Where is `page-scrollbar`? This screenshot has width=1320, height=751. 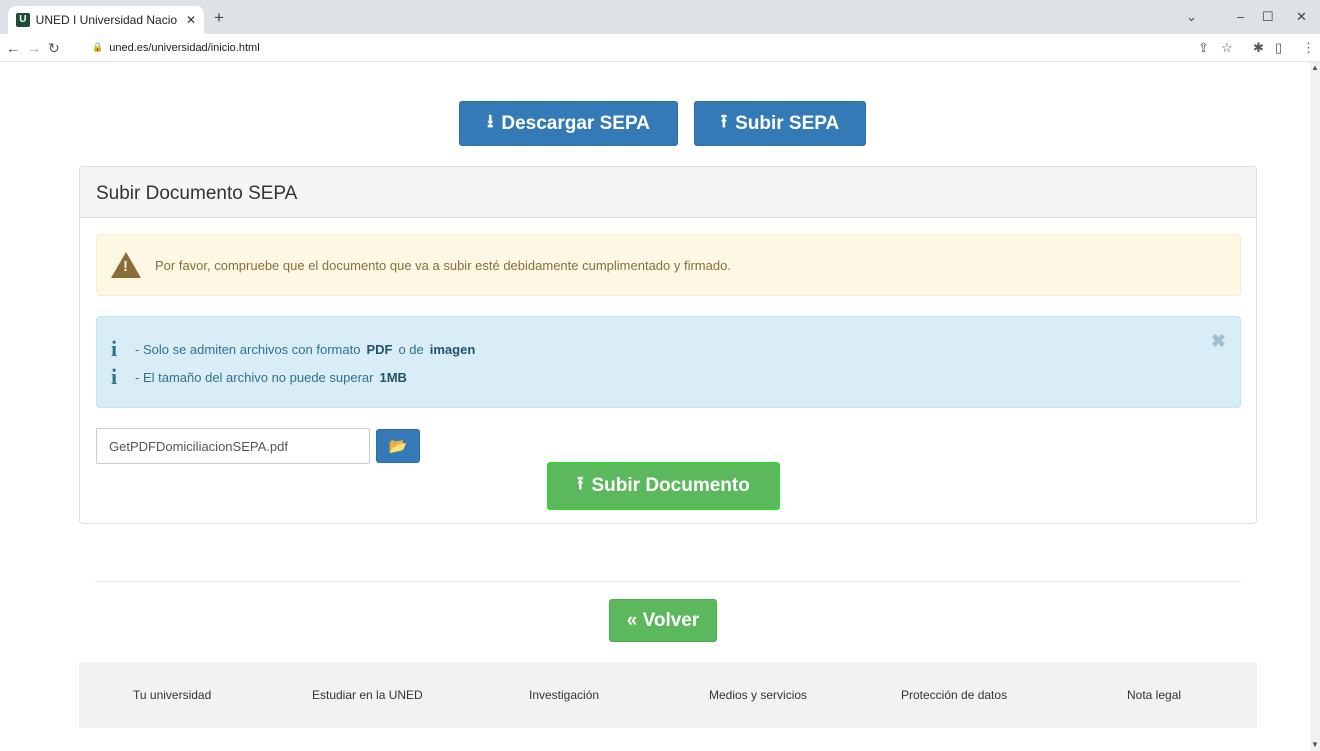 page-scrollbar is located at coordinates (1315, 406).